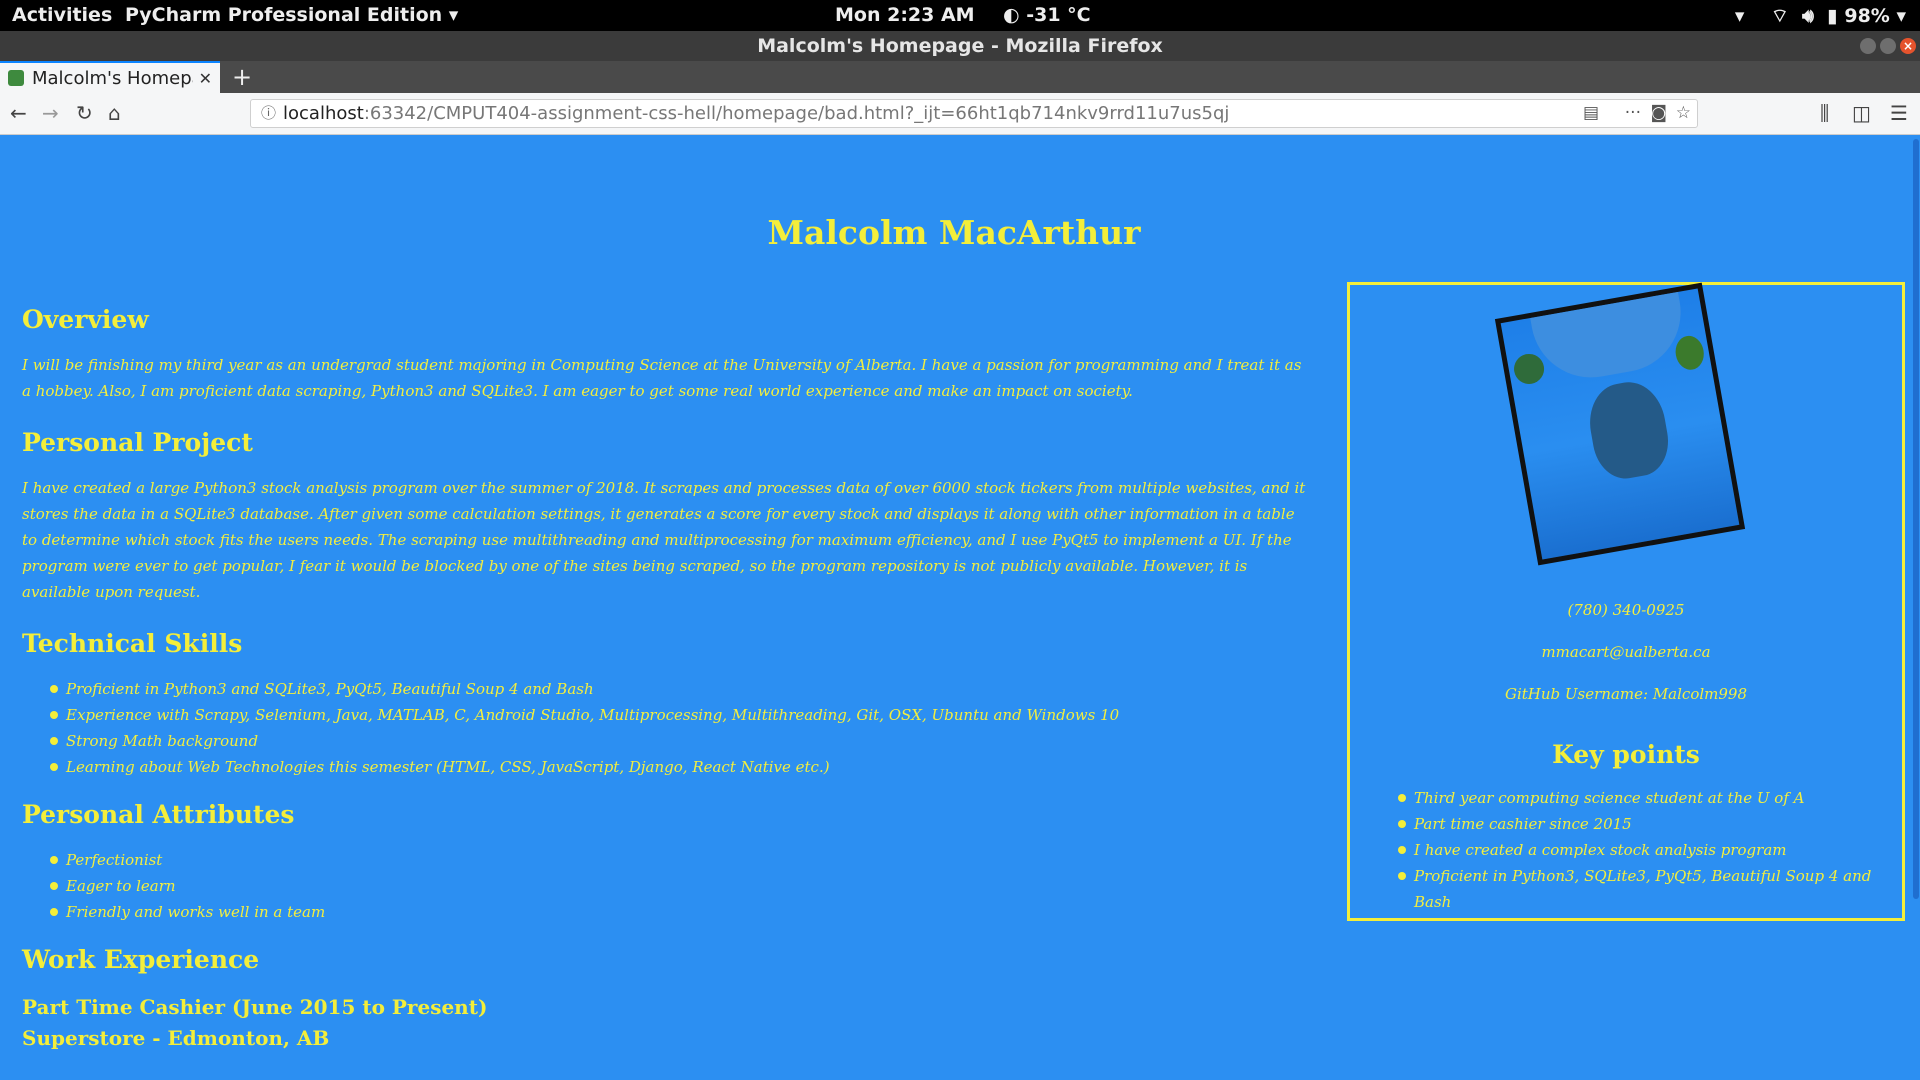 This screenshot has width=1920, height=1080. What do you see at coordinates (1861, 113) in the screenshot?
I see `sidebar-toggle-icon: ◫` at bounding box center [1861, 113].